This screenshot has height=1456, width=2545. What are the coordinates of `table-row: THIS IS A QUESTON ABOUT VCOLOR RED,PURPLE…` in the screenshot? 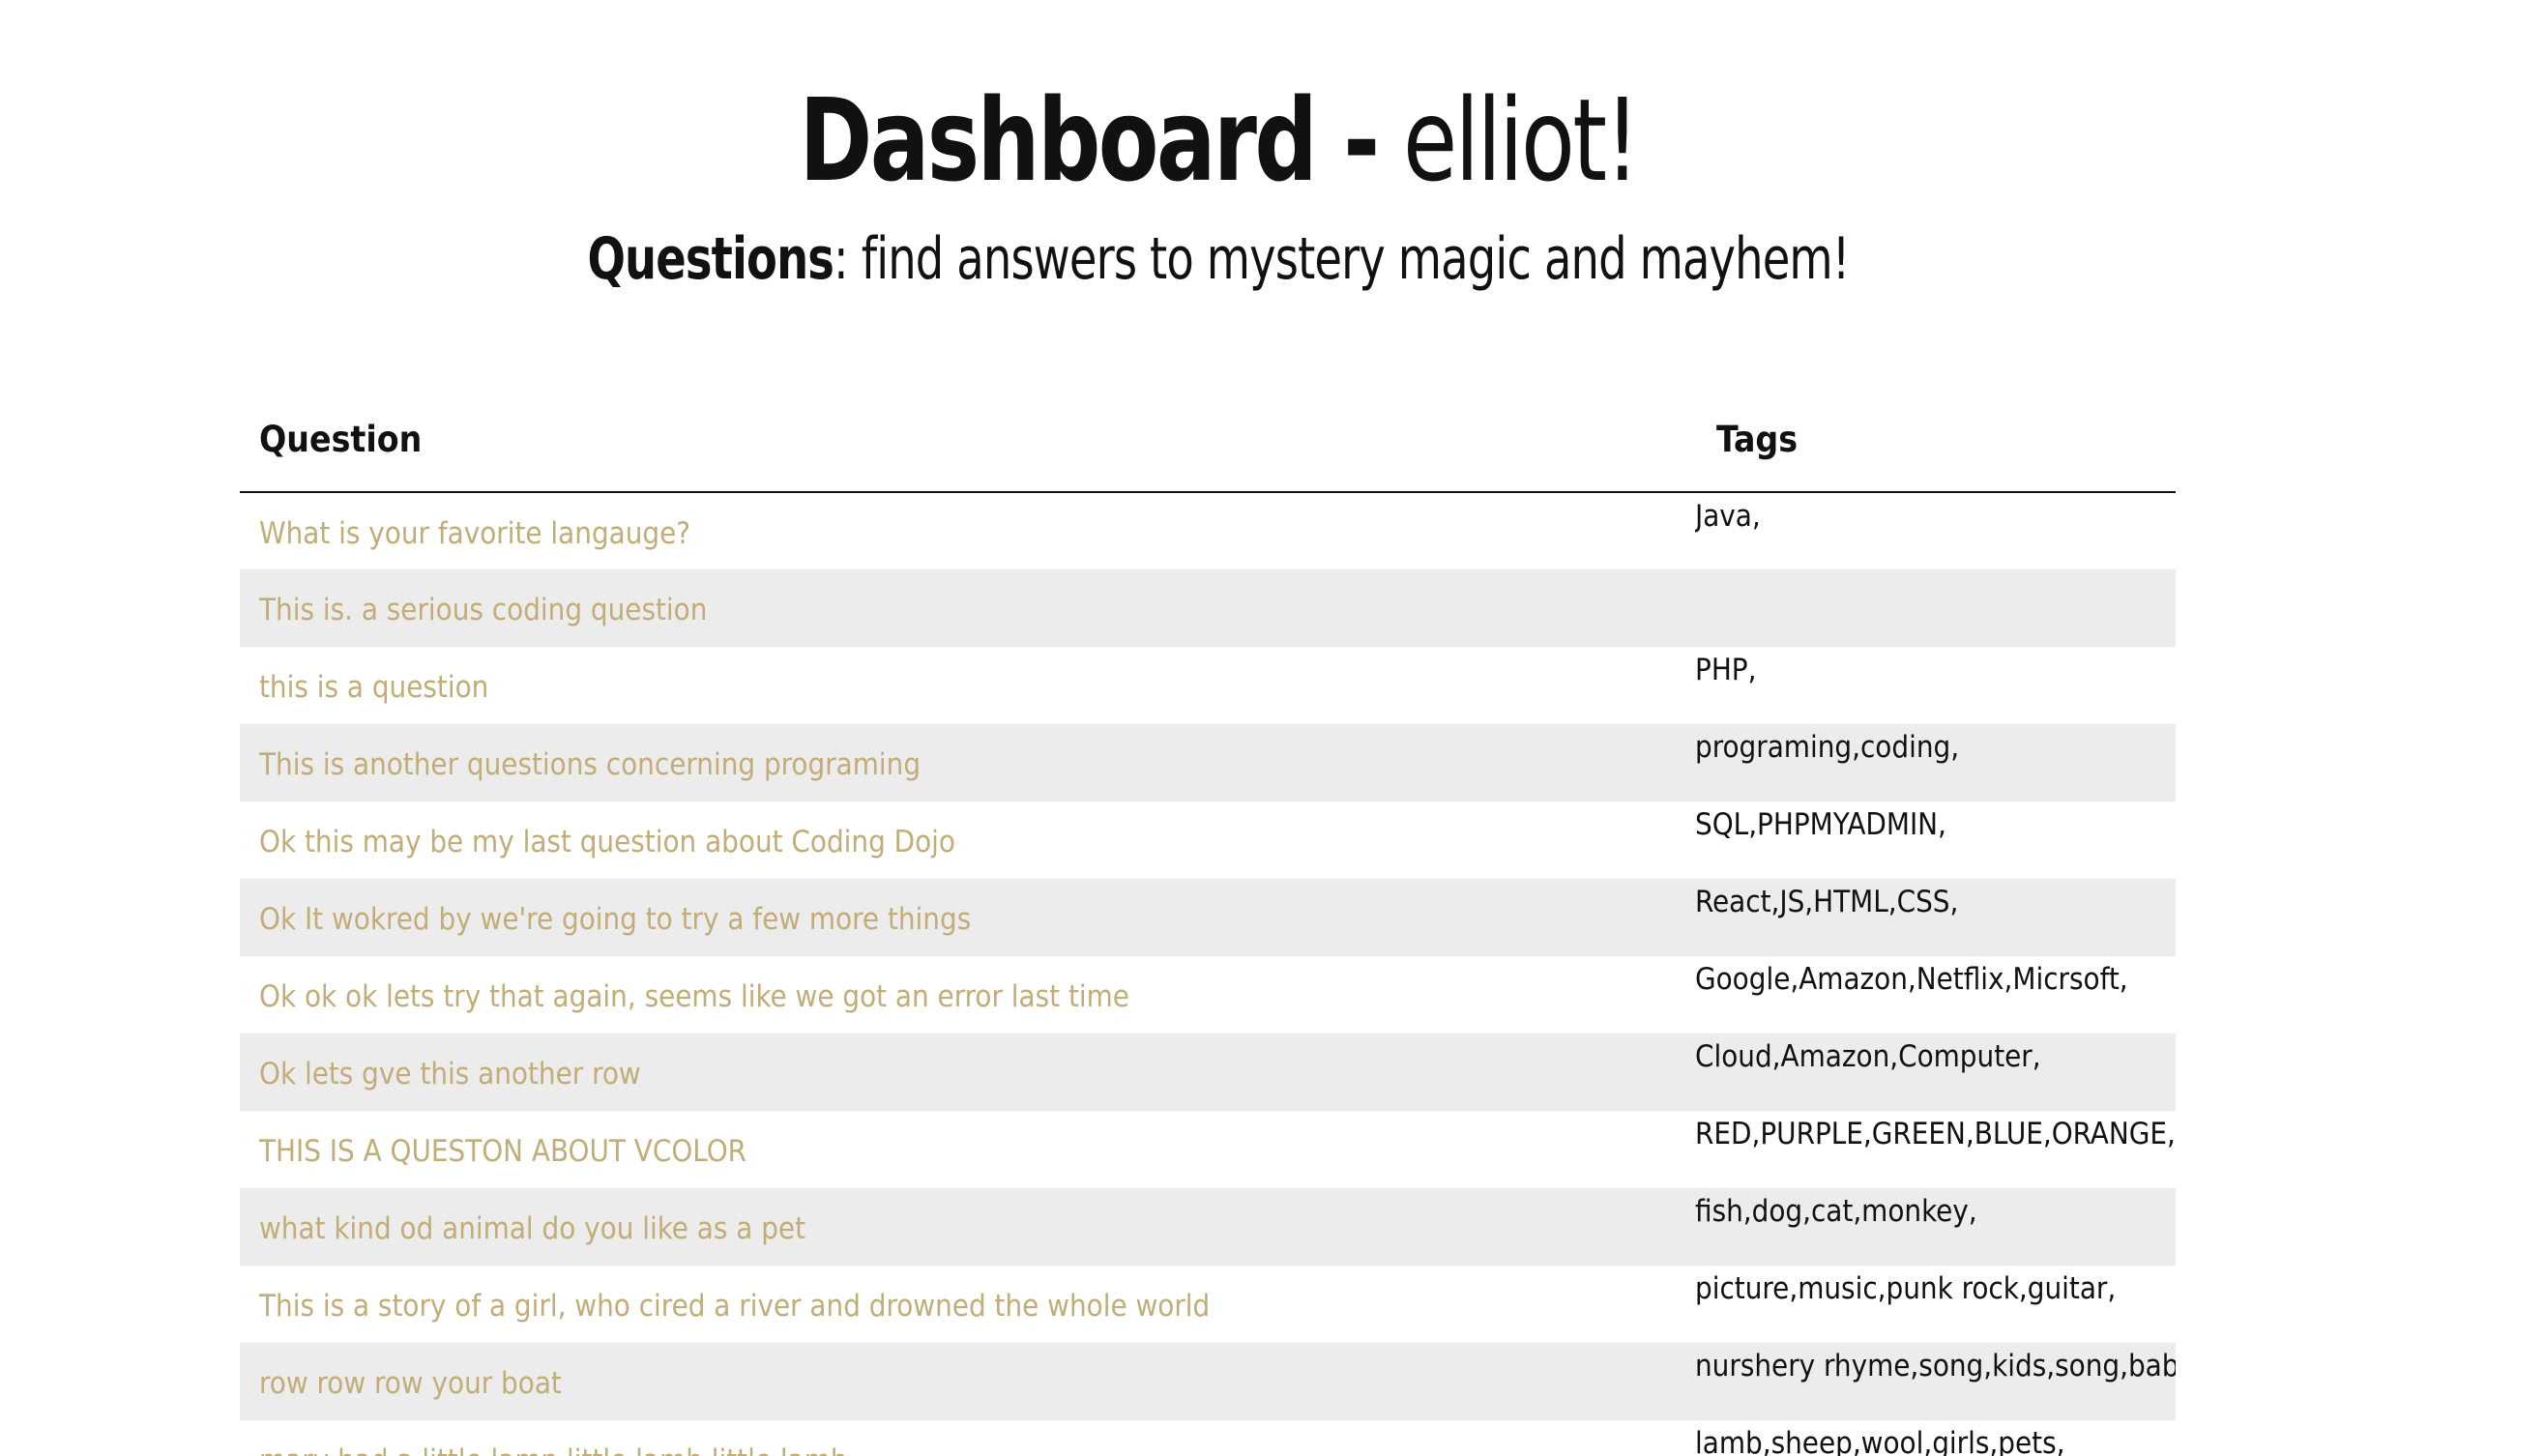 It's located at (1208, 1150).